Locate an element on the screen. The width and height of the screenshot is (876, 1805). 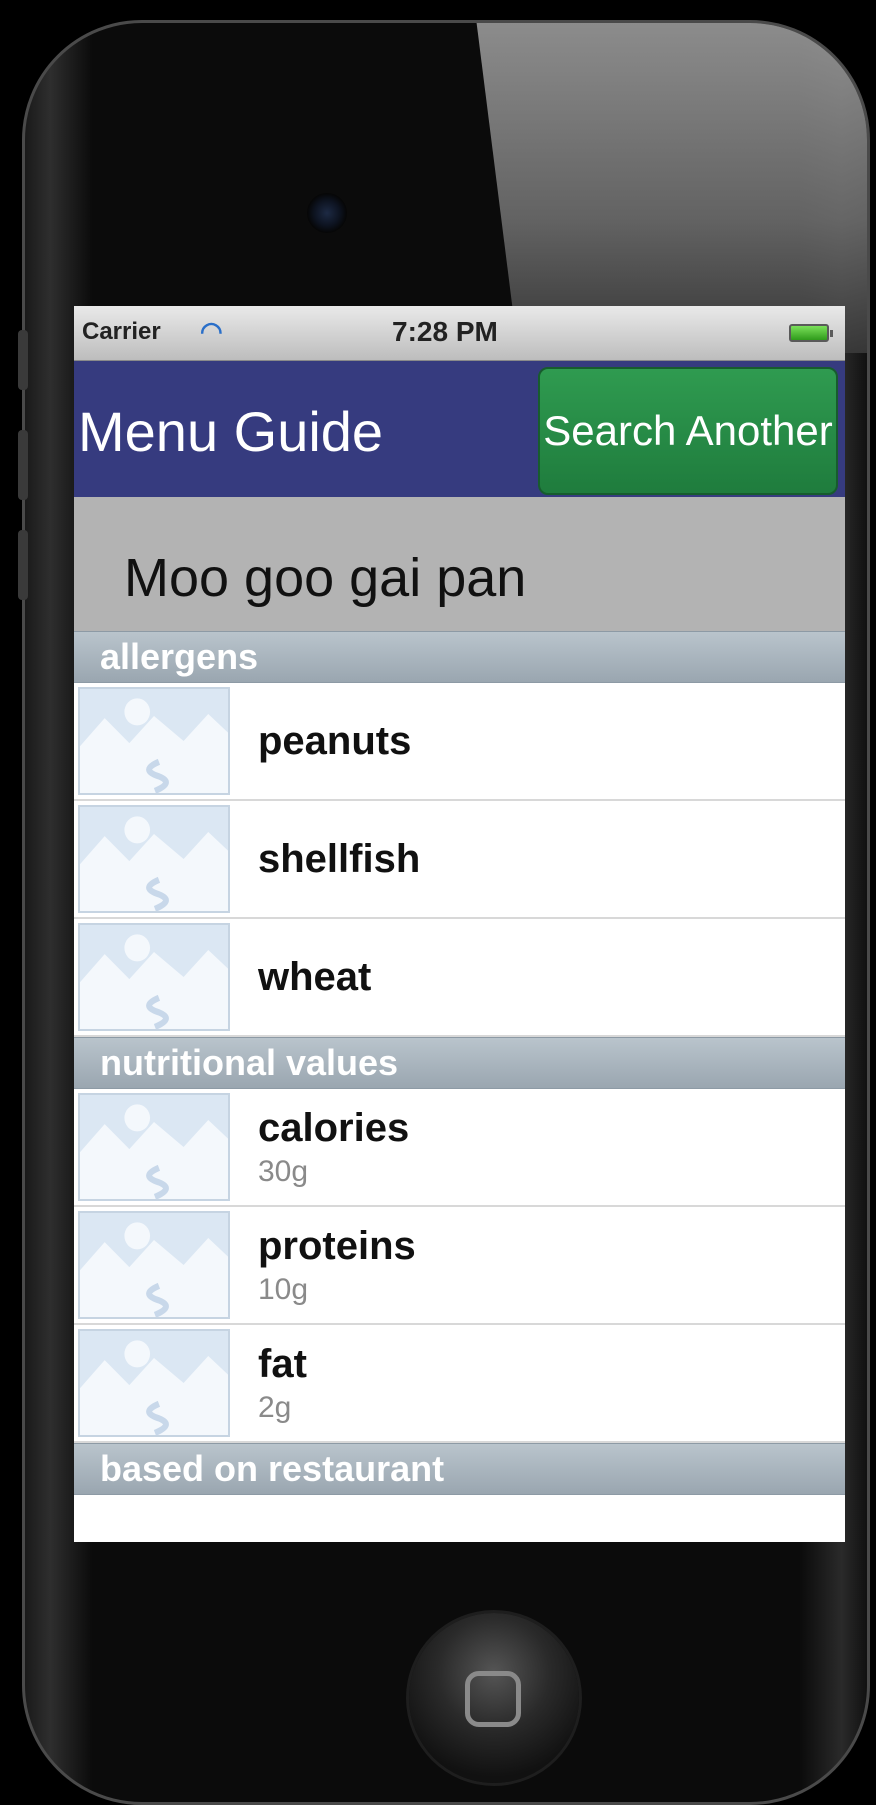
volume-up-button is located at coordinates (23, 465).